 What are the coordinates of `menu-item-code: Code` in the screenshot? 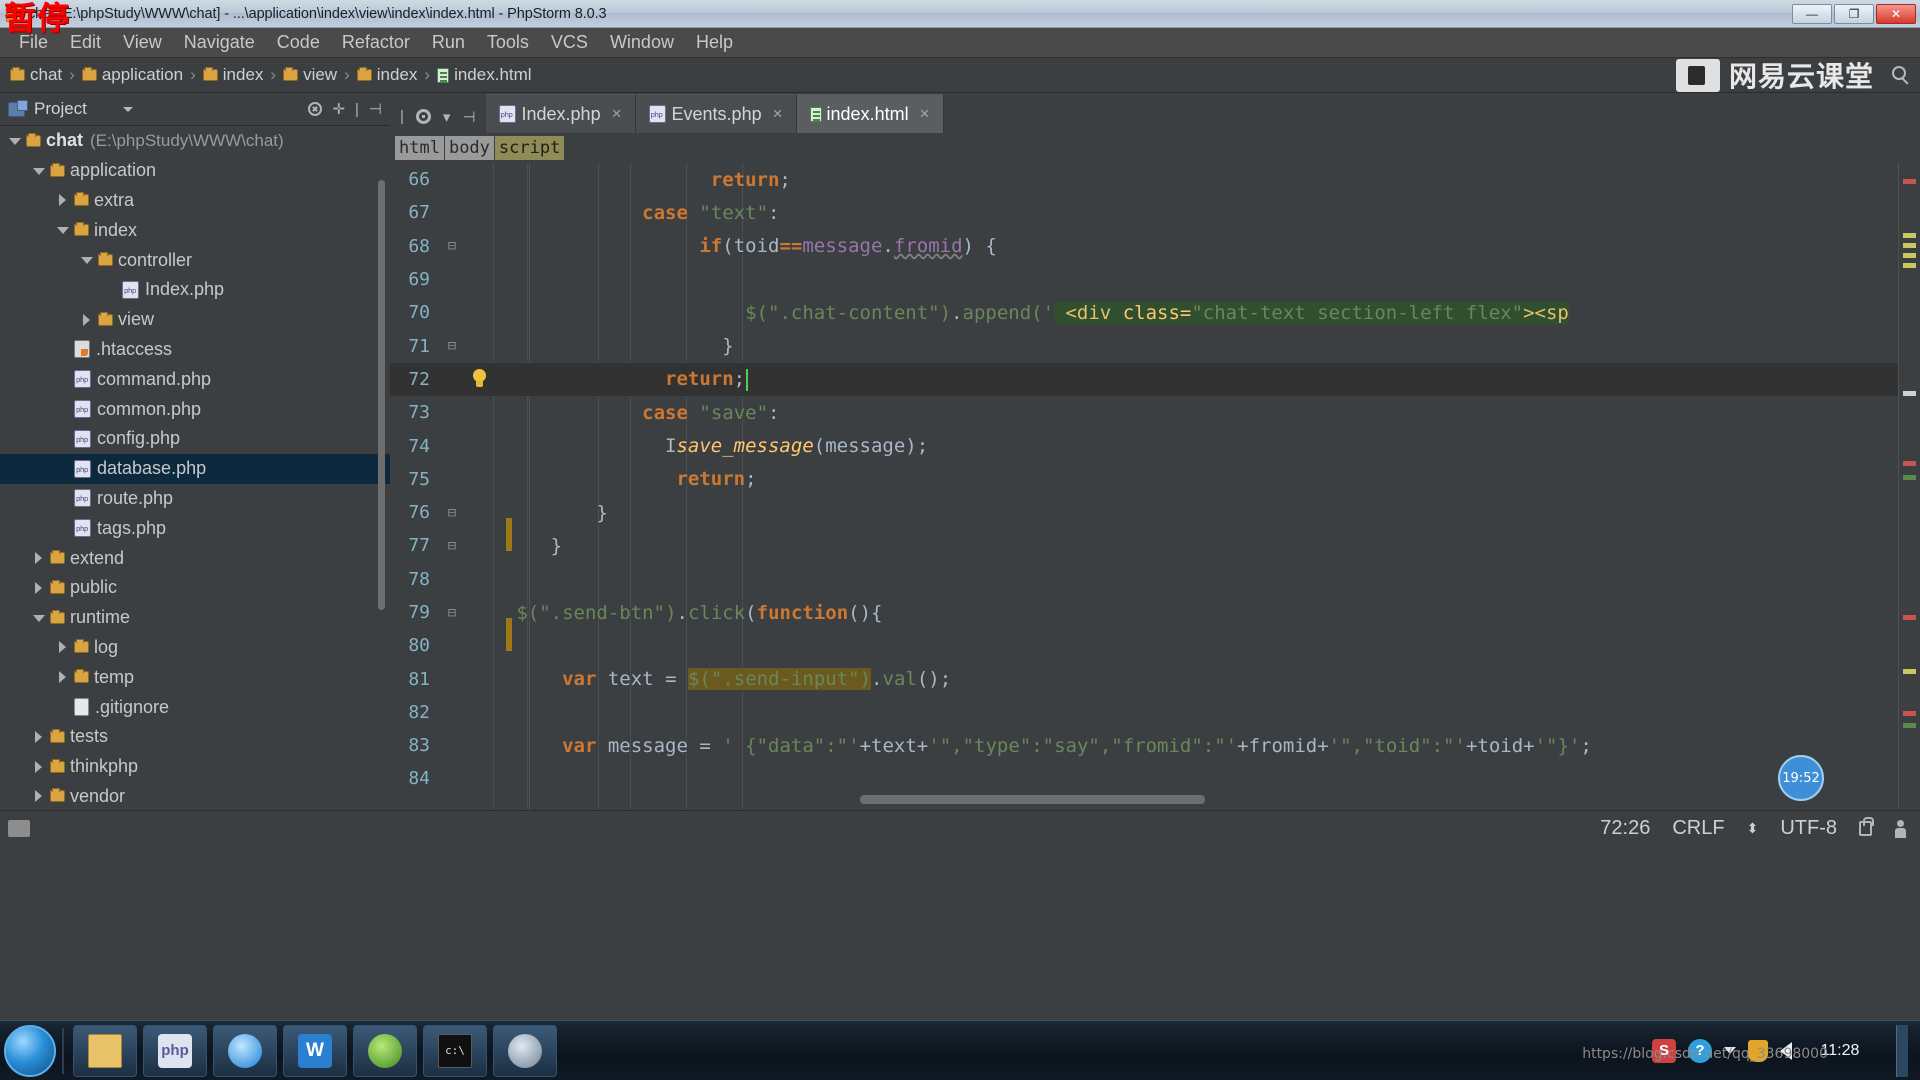 It's located at (298, 42).